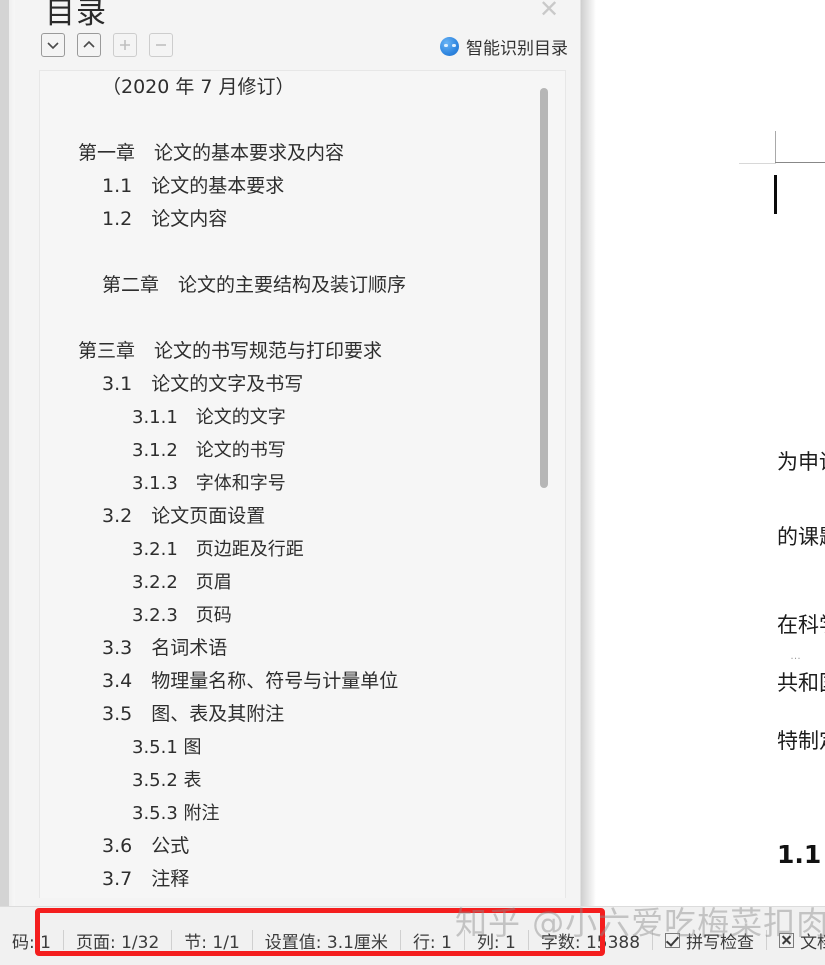 The height and width of the screenshot is (965, 825). Describe the element at coordinates (302, 582) in the screenshot. I see `toc-entry: 3.2.2 页眉` at that location.